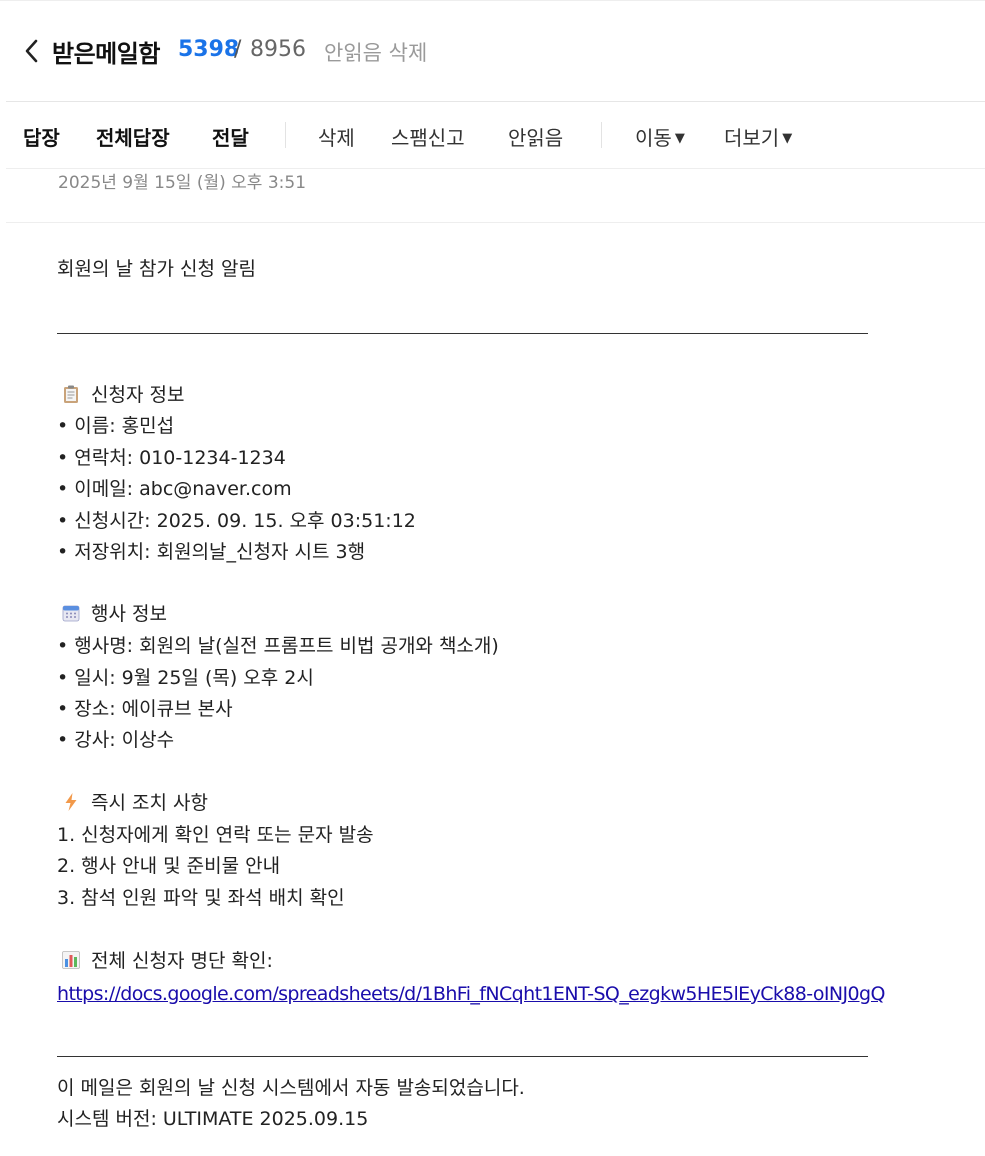 The width and height of the screenshot is (985, 1156). Describe the element at coordinates (211, 552) in the screenshot. I see `applicant-location: • 저장위치: 회원의날_신청자 시트 3행` at that location.